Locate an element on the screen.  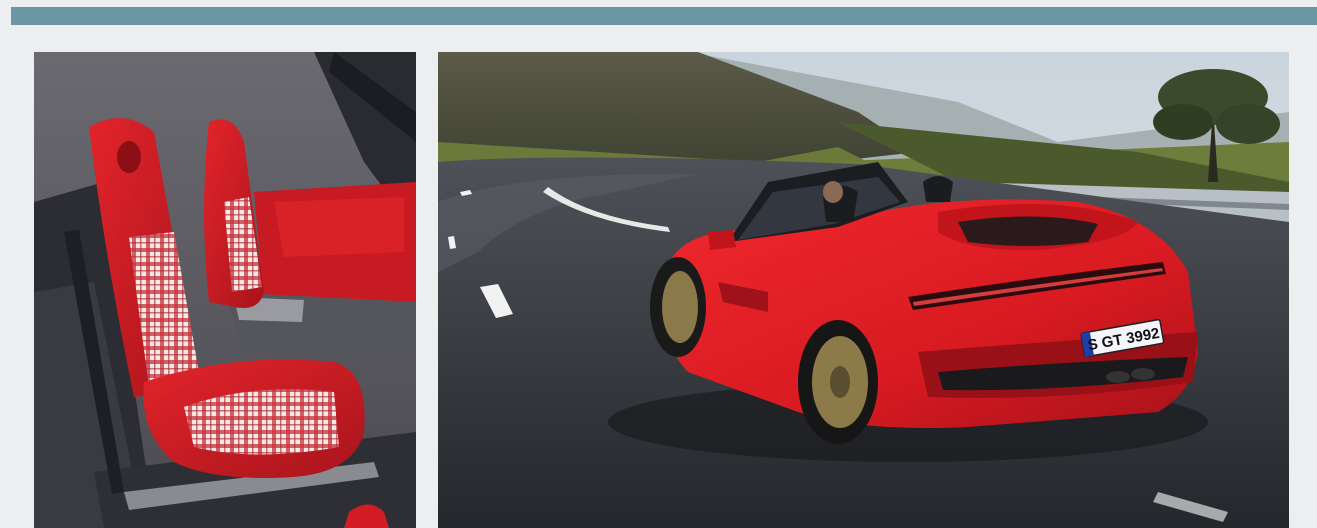
header-bar is located at coordinates (664, 16).